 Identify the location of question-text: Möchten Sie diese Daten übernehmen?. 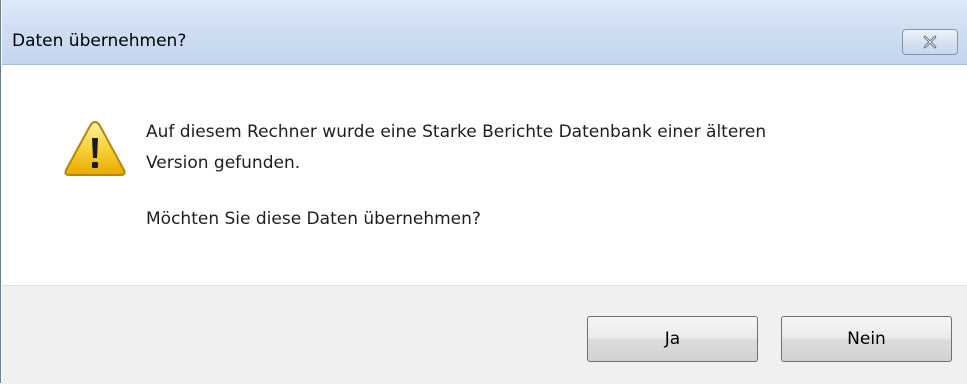
(313, 219).